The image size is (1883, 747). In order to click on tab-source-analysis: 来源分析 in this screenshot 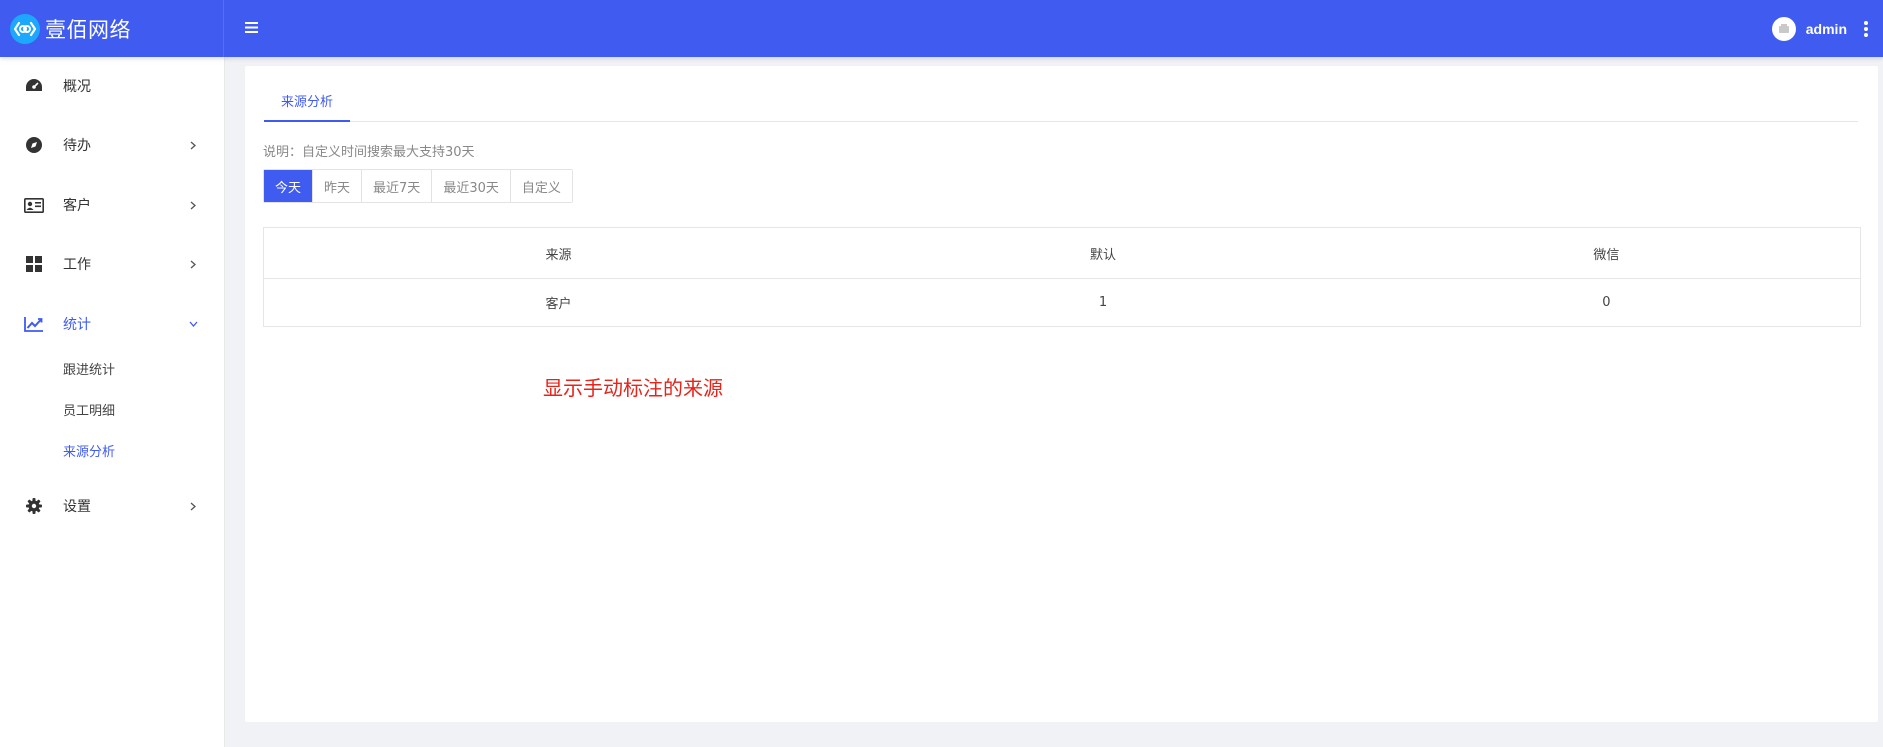, I will do `click(307, 101)`.